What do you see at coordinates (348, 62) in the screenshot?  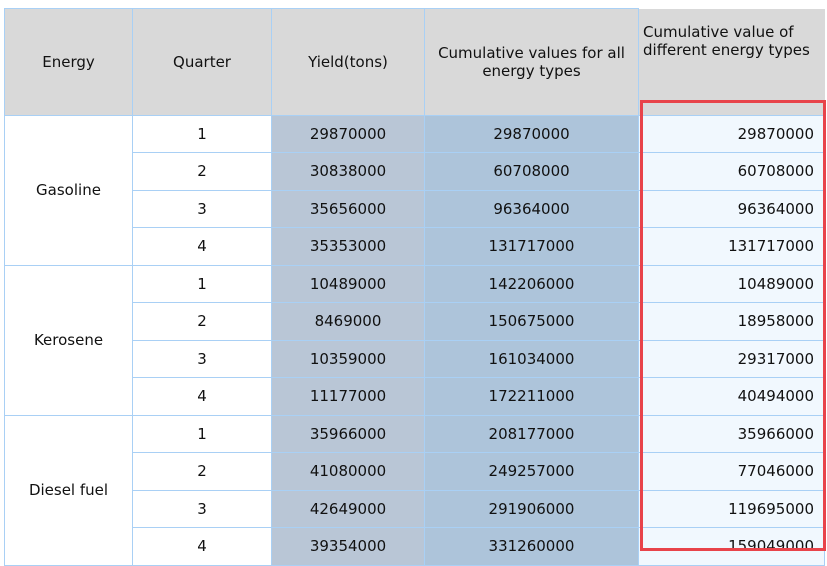 I see `header-yield: Yield(tons)` at bounding box center [348, 62].